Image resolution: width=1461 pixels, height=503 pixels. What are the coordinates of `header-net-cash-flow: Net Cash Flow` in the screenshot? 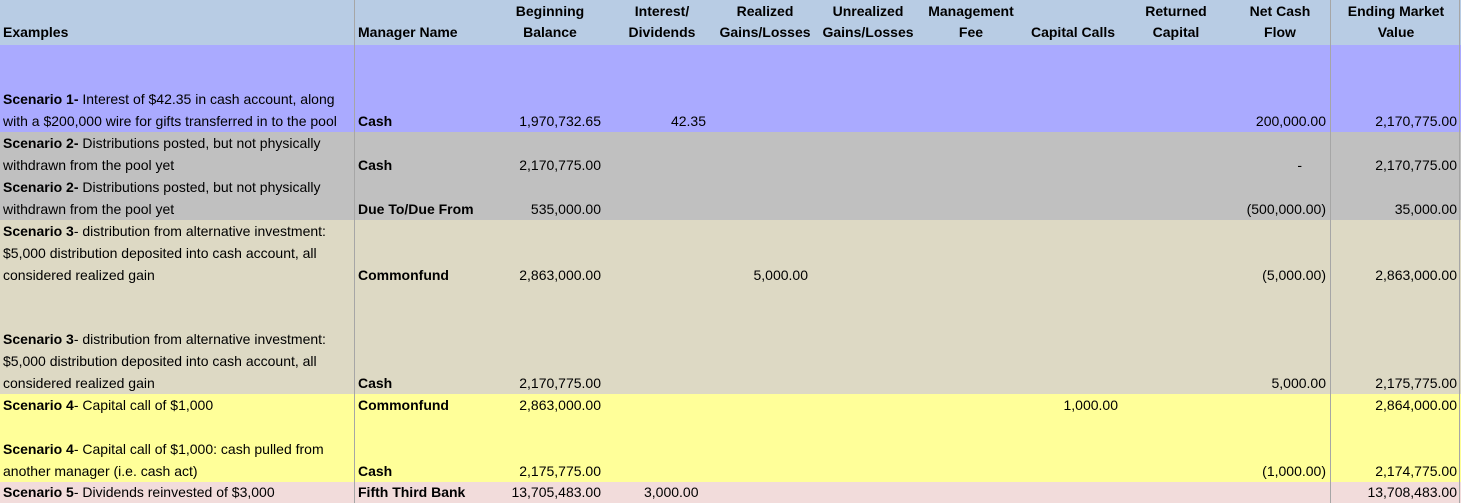 It's located at (1280, 22).